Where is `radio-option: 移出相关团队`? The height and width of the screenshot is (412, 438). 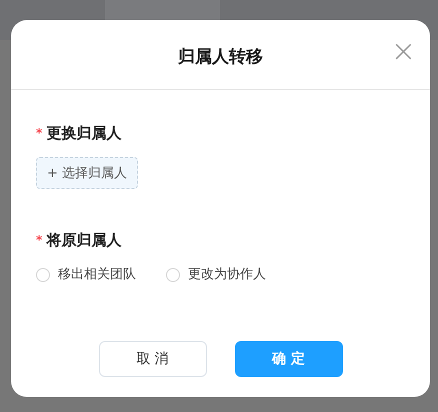 radio-option: 移出相关团队 is located at coordinates (86, 274).